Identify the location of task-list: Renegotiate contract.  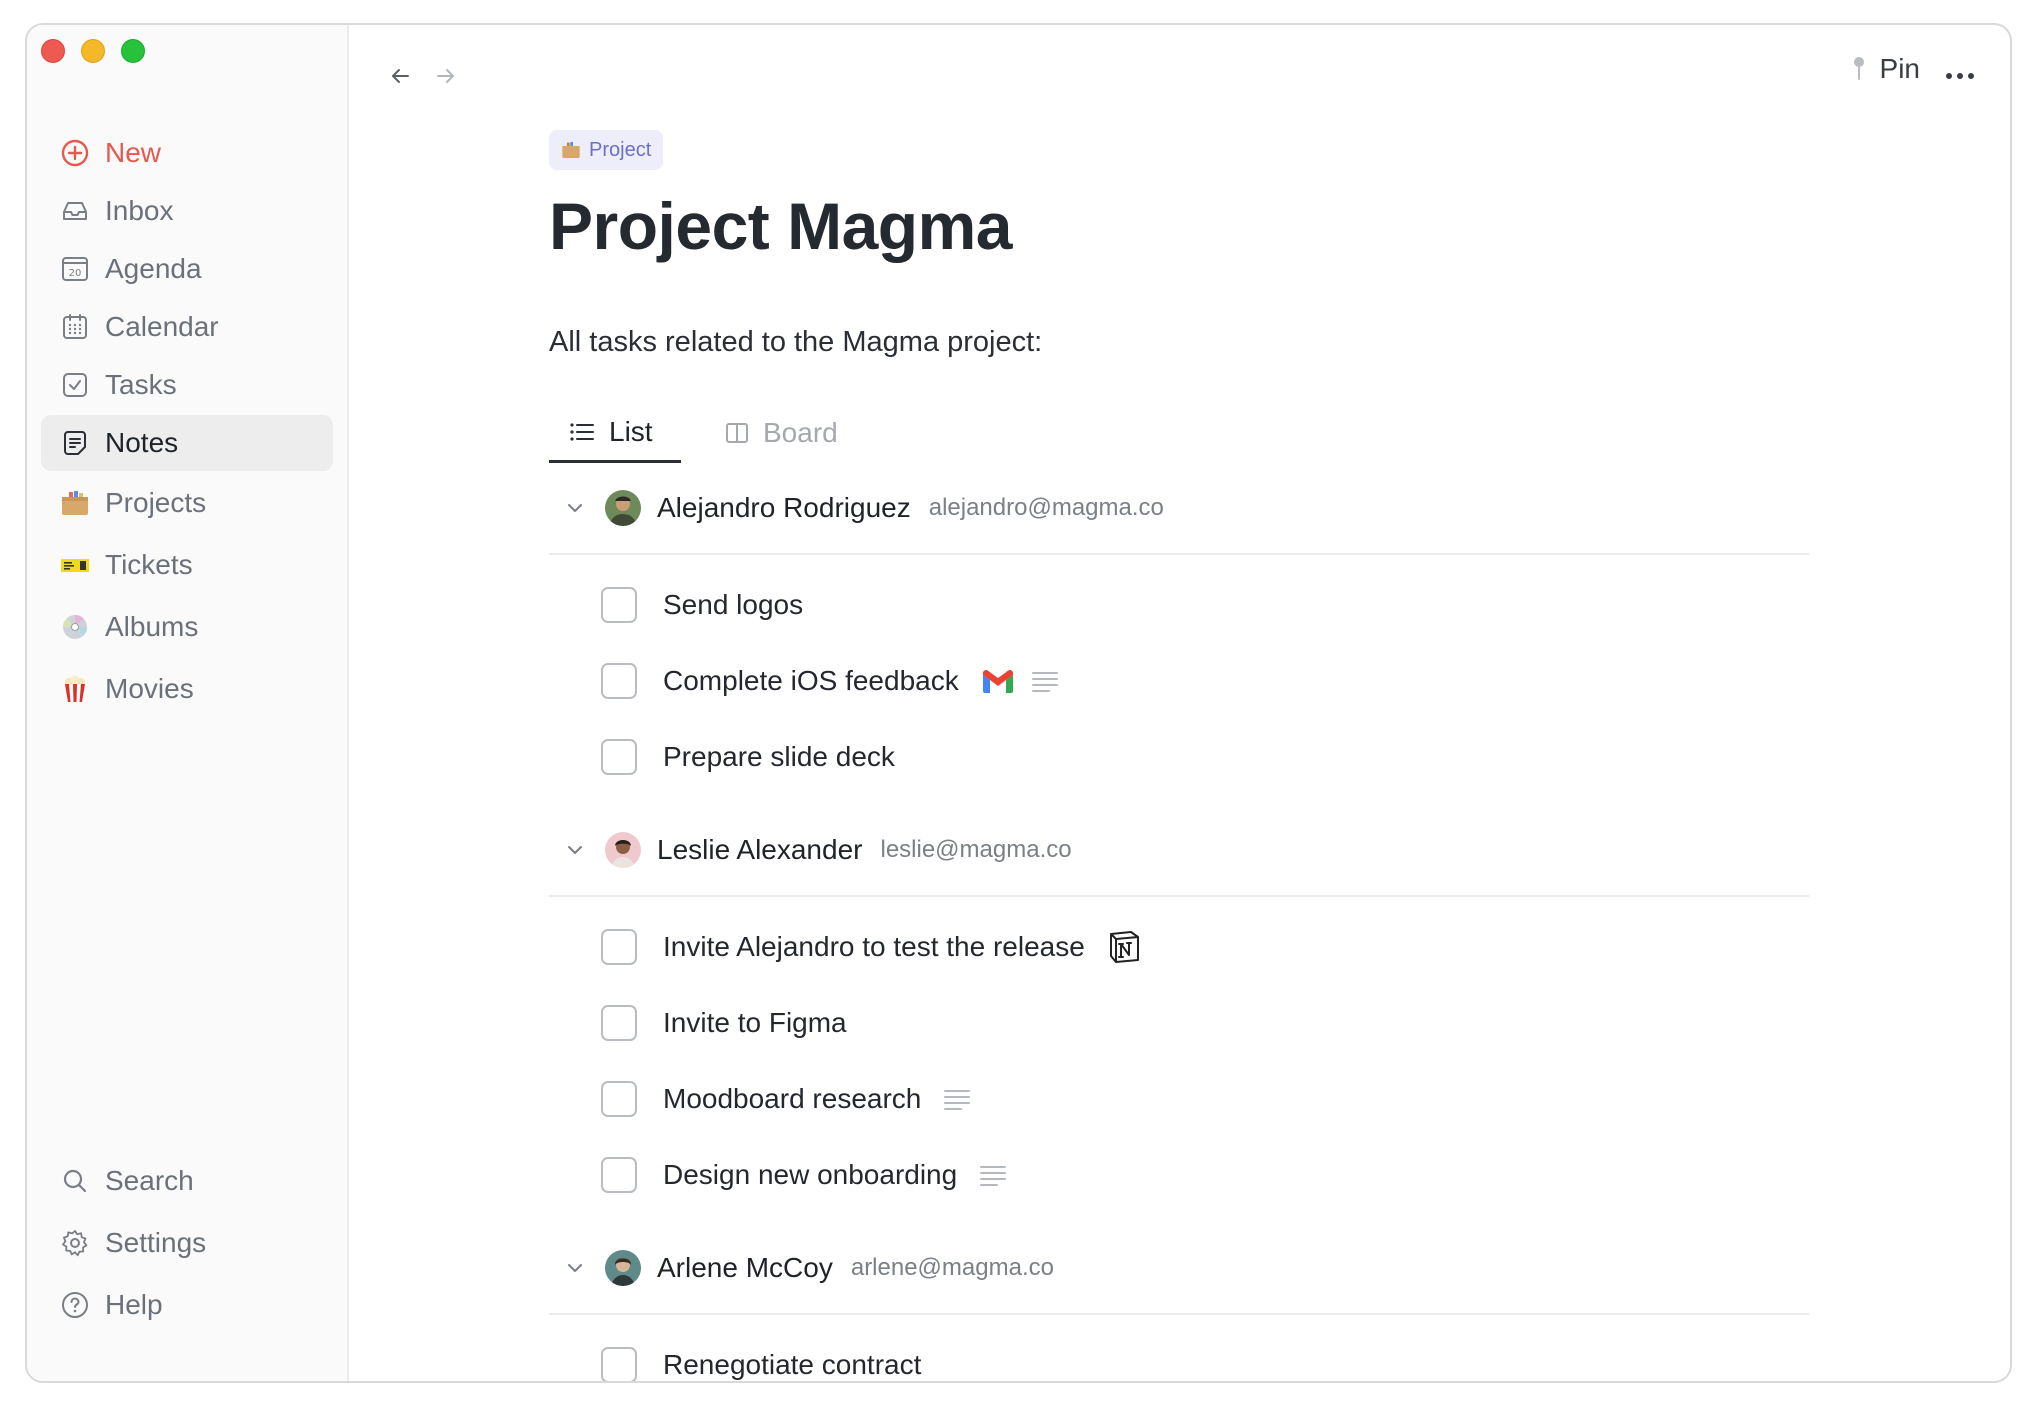
(1179, 1348).